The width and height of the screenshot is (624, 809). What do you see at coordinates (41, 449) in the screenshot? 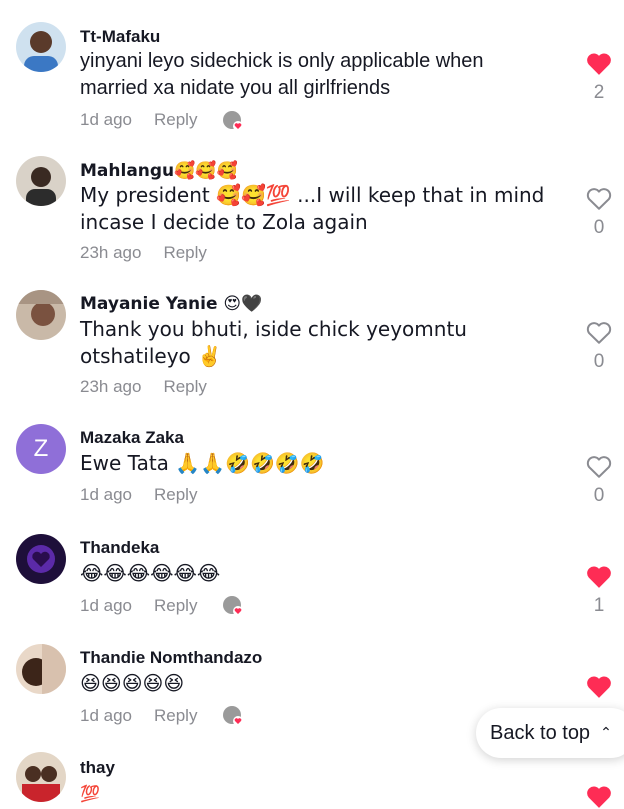
I see `avatar: Z` at bounding box center [41, 449].